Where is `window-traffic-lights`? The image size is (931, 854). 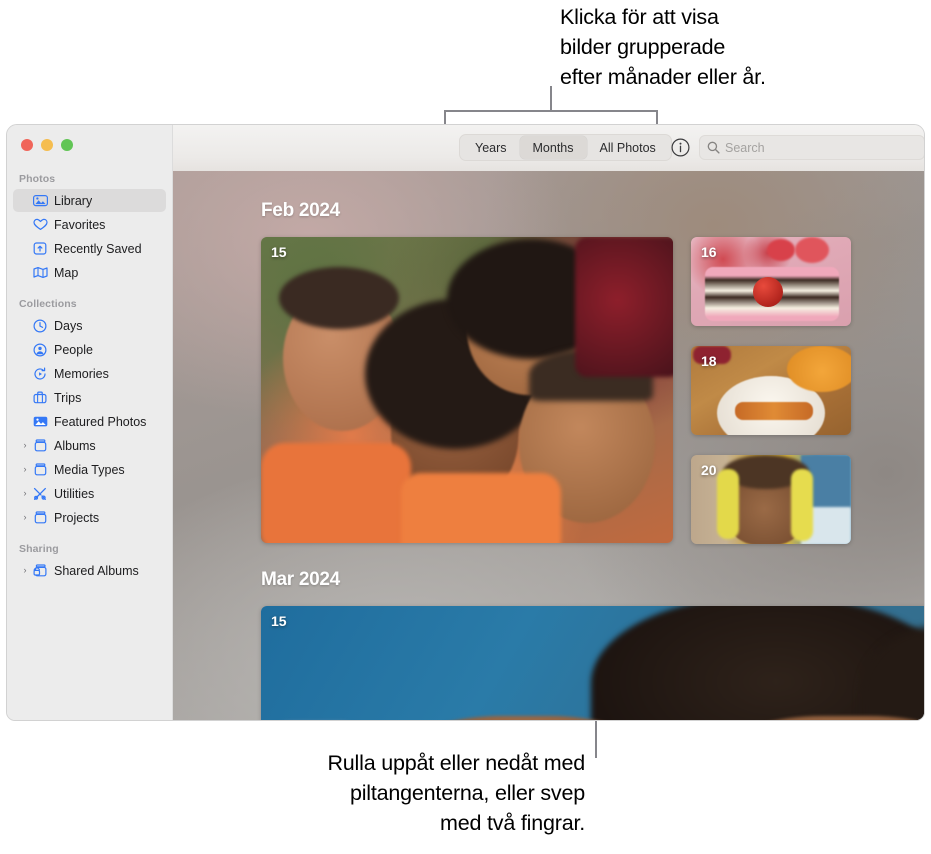 window-traffic-lights is located at coordinates (47, 145).